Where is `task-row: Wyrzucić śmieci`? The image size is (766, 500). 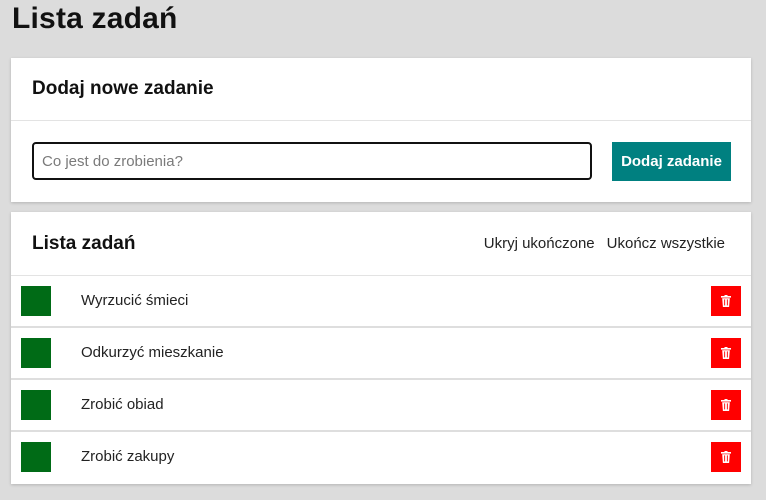 task-row: Wyrzucić śmieci is located at coordinates (381, 302).